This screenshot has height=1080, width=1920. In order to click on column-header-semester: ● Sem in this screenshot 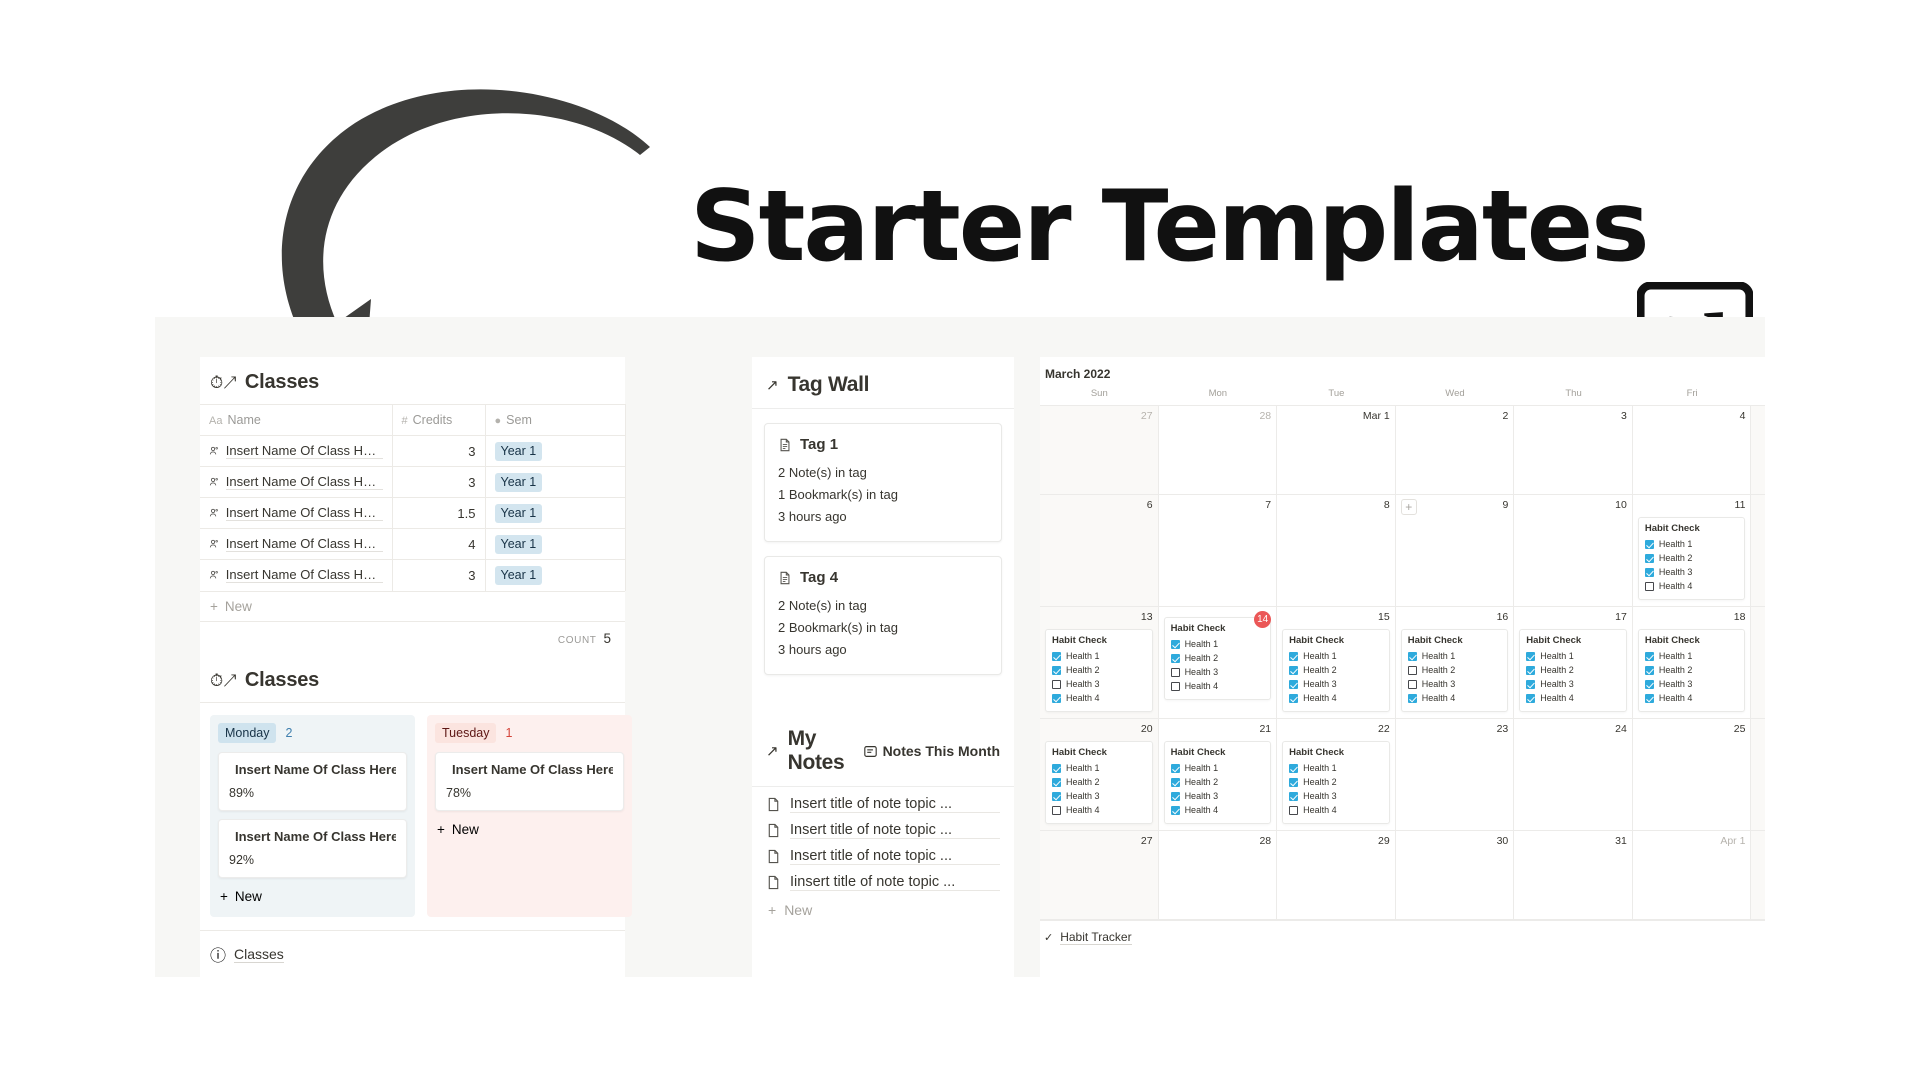, I will do `click(555, 420)`.